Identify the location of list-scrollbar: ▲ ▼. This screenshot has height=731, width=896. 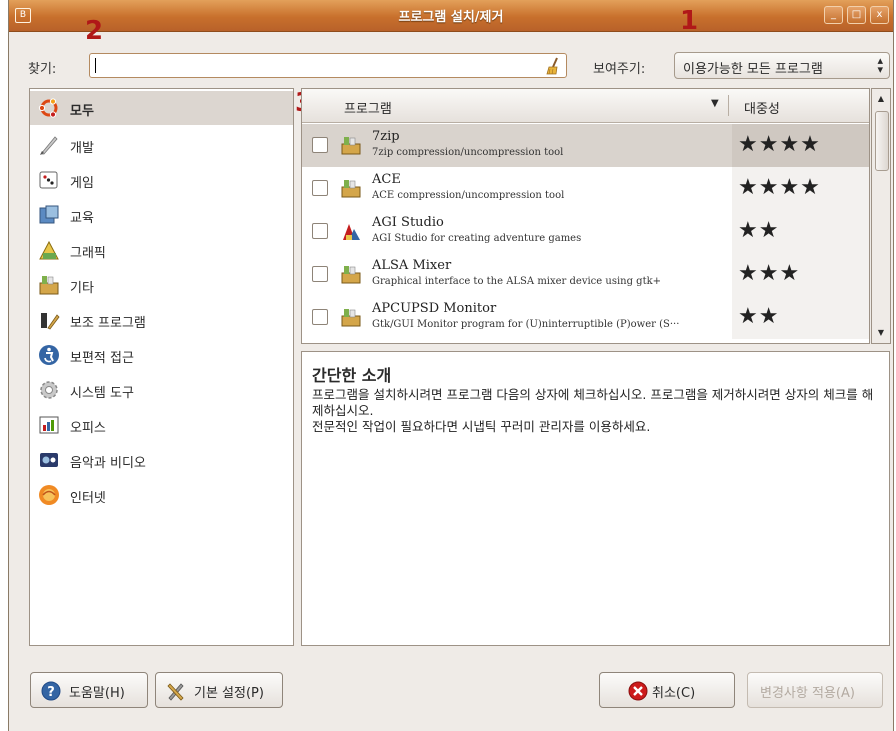
(881, 216).